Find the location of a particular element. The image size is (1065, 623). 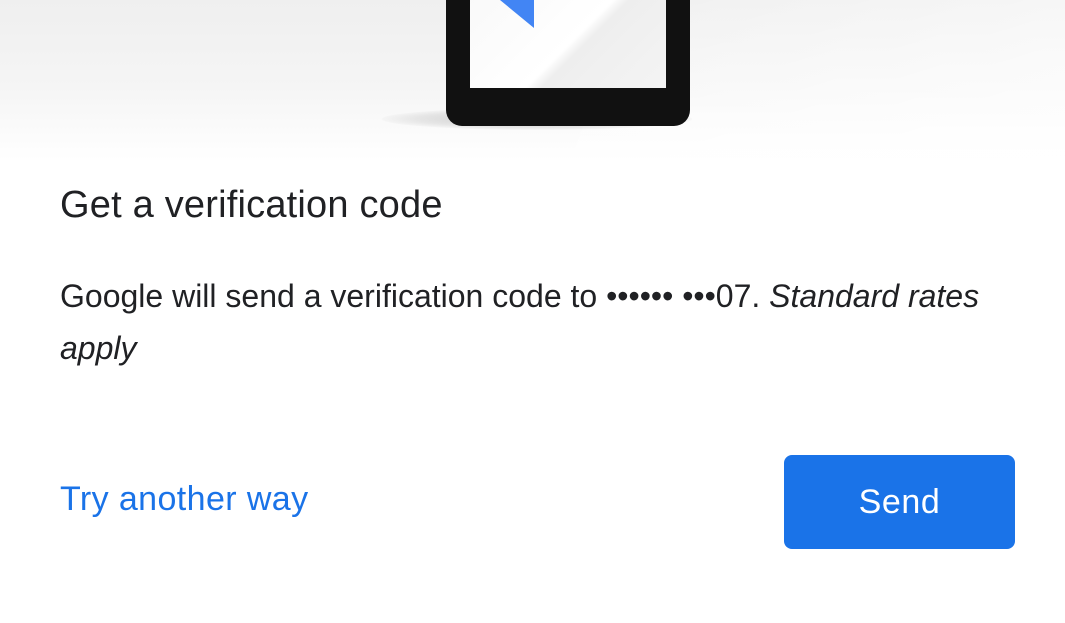

device-screen is located at coordinates (568, 44).